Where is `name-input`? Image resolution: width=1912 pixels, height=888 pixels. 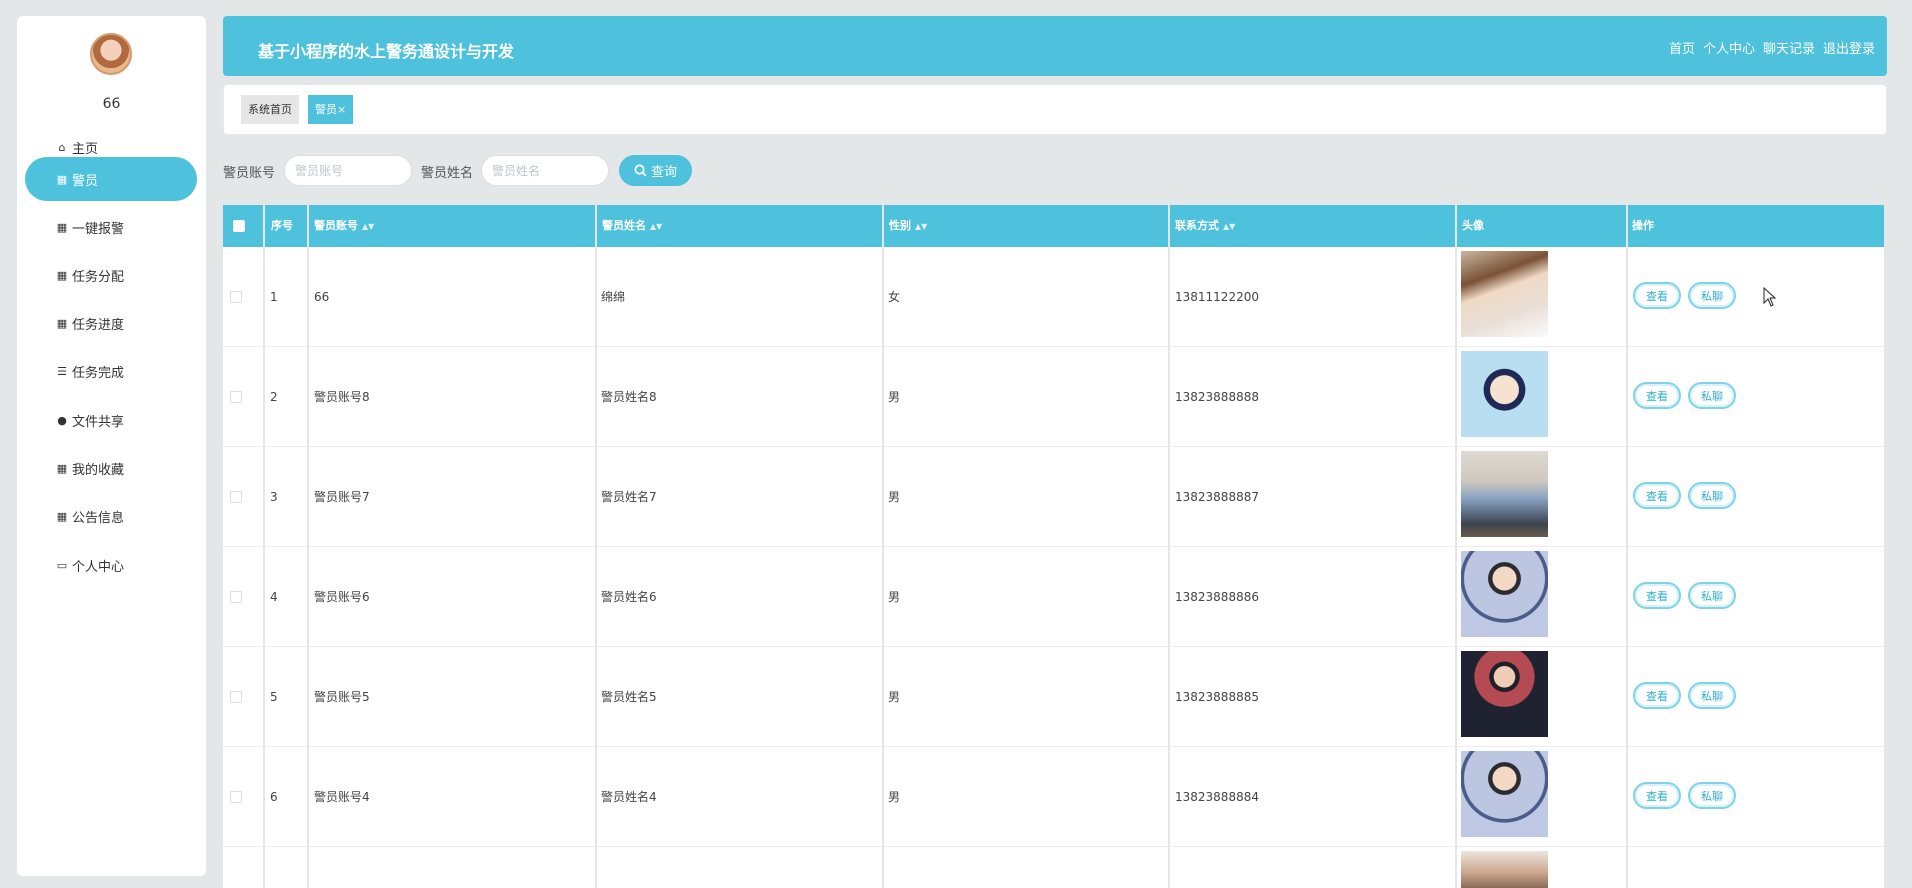
name-input is located at coordinates (545, 170).